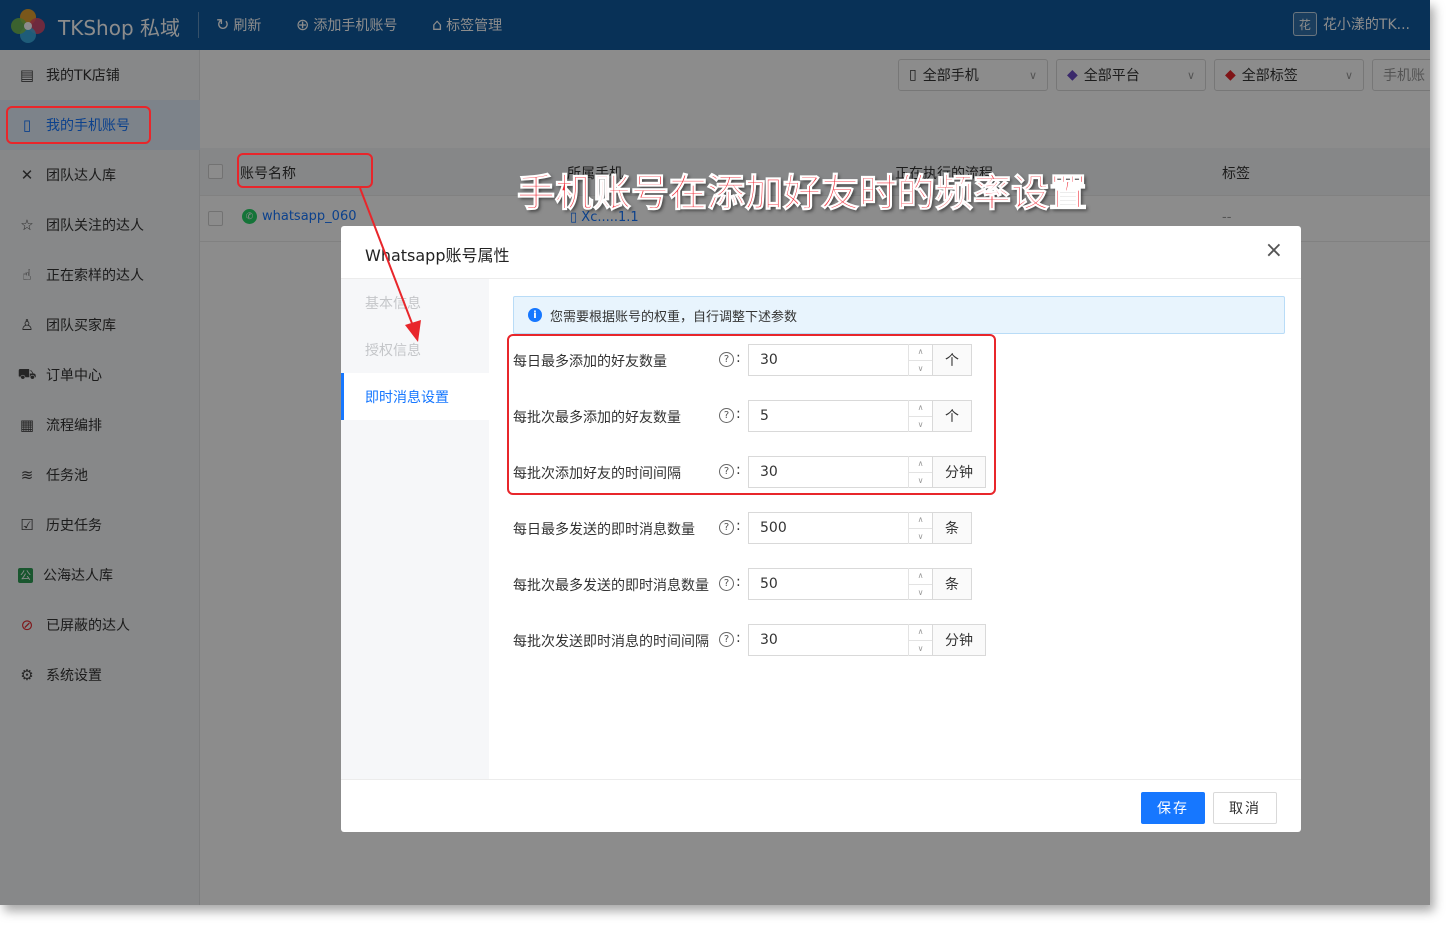  I want to click on friend-batch-interval-input: 30, so click(840, 472).